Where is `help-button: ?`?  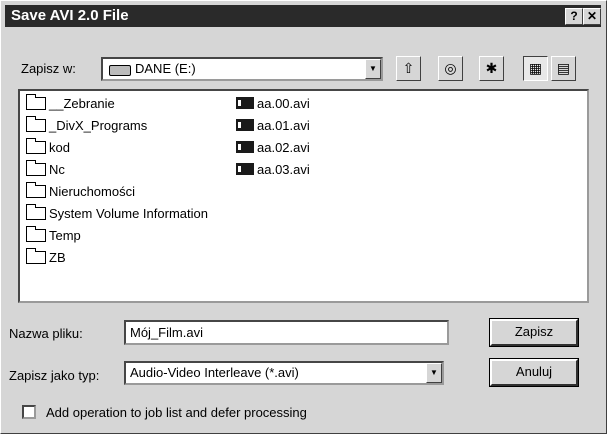
help-button: ? is located at coordinates (574, 16).